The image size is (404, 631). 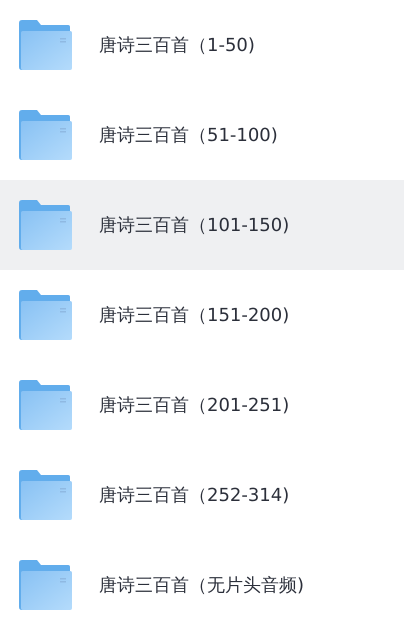 I want to click on folder-name: 唐诗三百首（51-100), so click(x=188, y=135).